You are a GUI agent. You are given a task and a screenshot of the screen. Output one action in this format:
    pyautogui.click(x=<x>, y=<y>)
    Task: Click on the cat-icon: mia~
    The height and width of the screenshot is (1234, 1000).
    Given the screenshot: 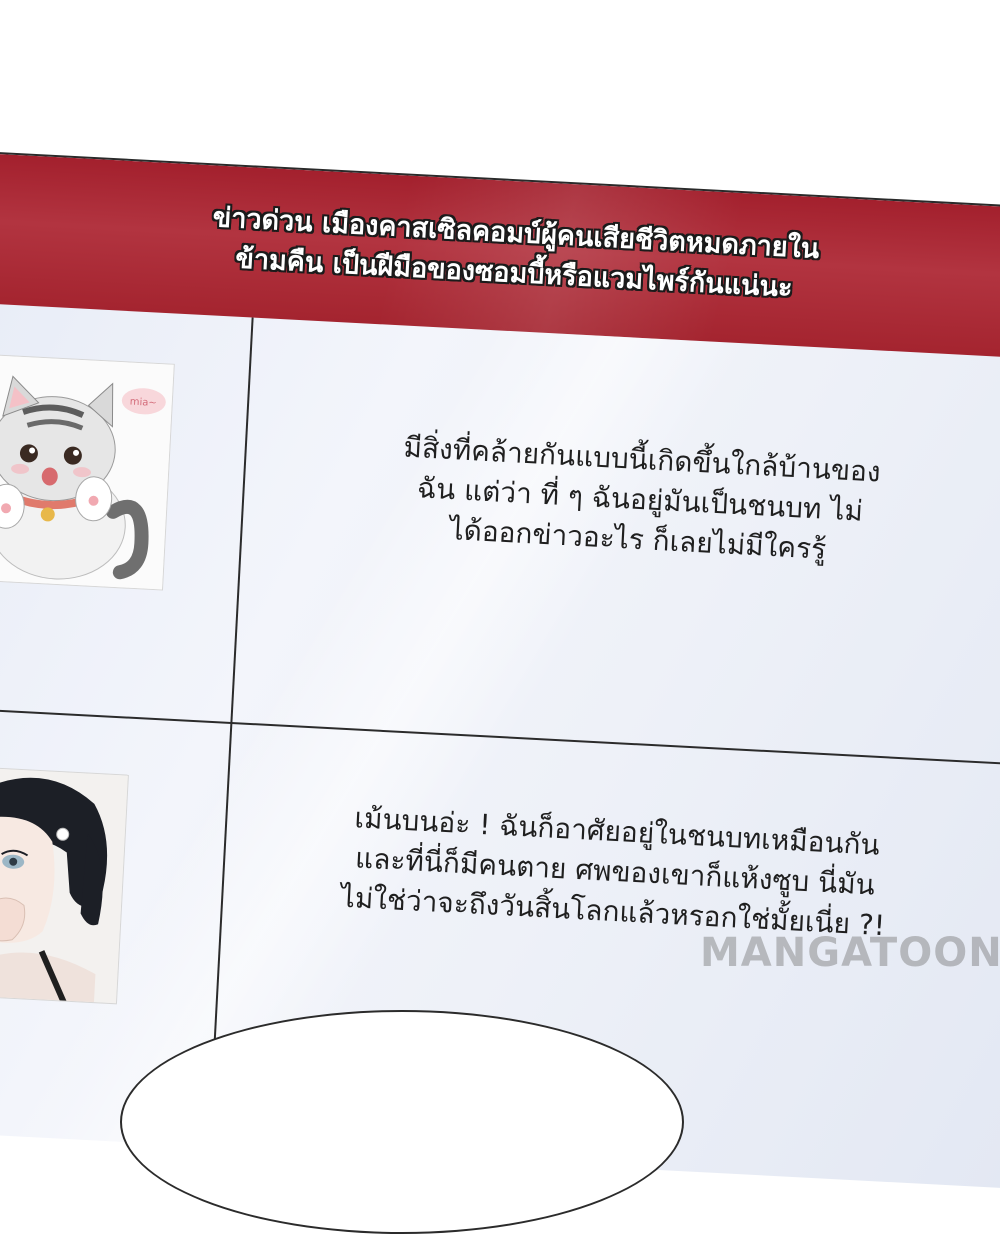 What is the action you would take?
    pyautogui.click(x=87, y=472)
    